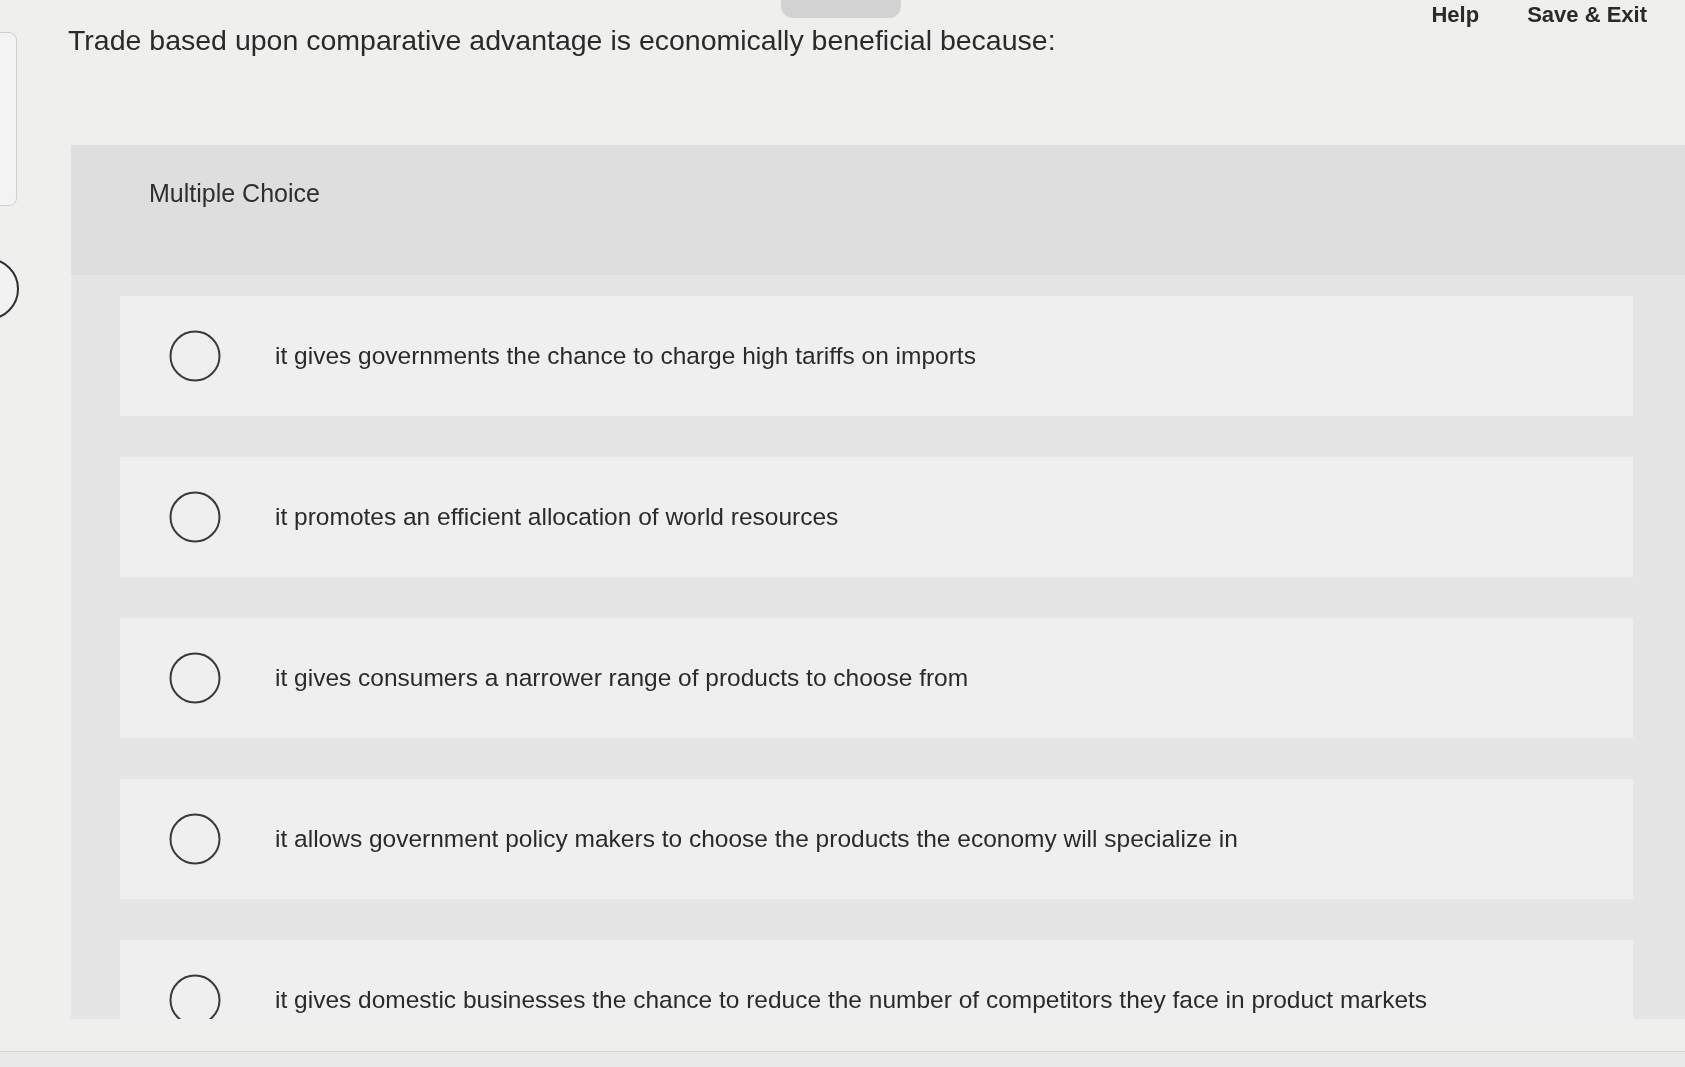 This screenshot has height=1067, width=1685. I want to click on option-text: it allows government policy makers to choose the products the economy will specialize in, so click(756, 839).